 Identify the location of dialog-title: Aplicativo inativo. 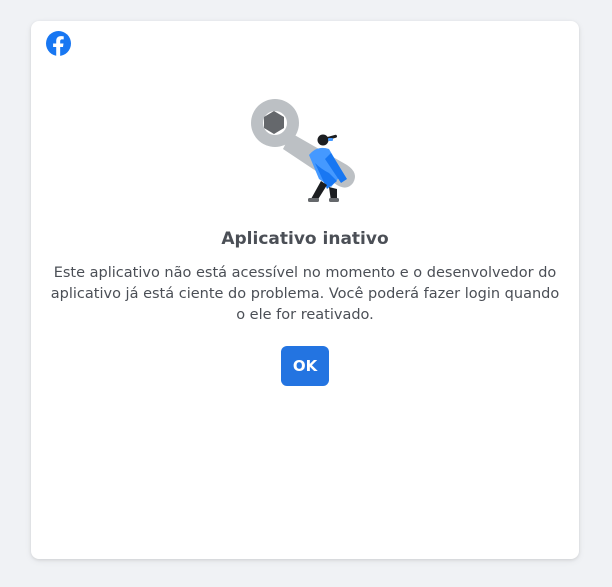
(305, 239).